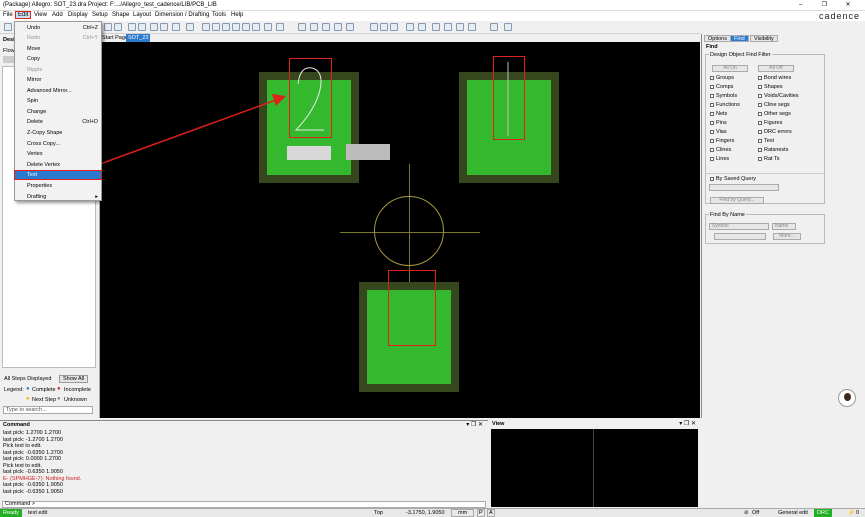 The width and height of the screenshot is (865, 517). What do you see at coordinates (100, 15) in the screenshot?
I see `menu-setup: Setup` at bounding box center [100, 15].